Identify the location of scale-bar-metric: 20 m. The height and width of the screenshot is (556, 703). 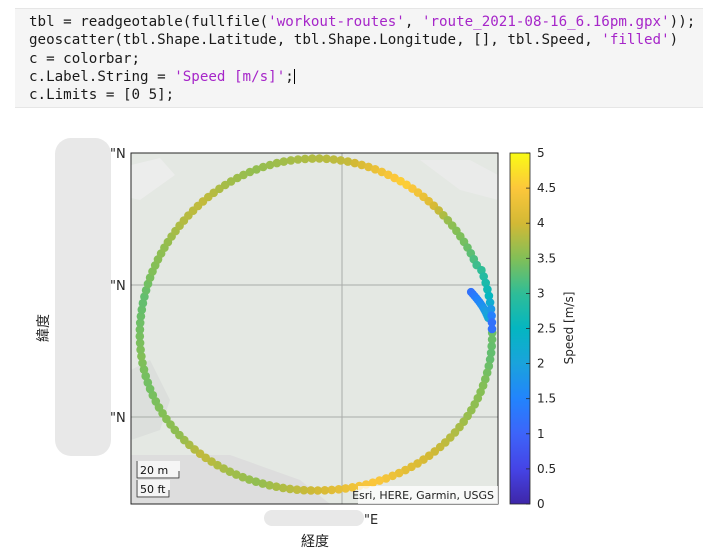
(154, 470).